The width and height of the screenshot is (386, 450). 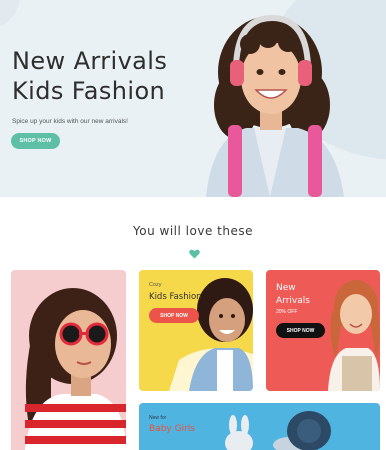 I want to click on hero-title-line-2: Kids Fashion, so click(x=89, y=91).